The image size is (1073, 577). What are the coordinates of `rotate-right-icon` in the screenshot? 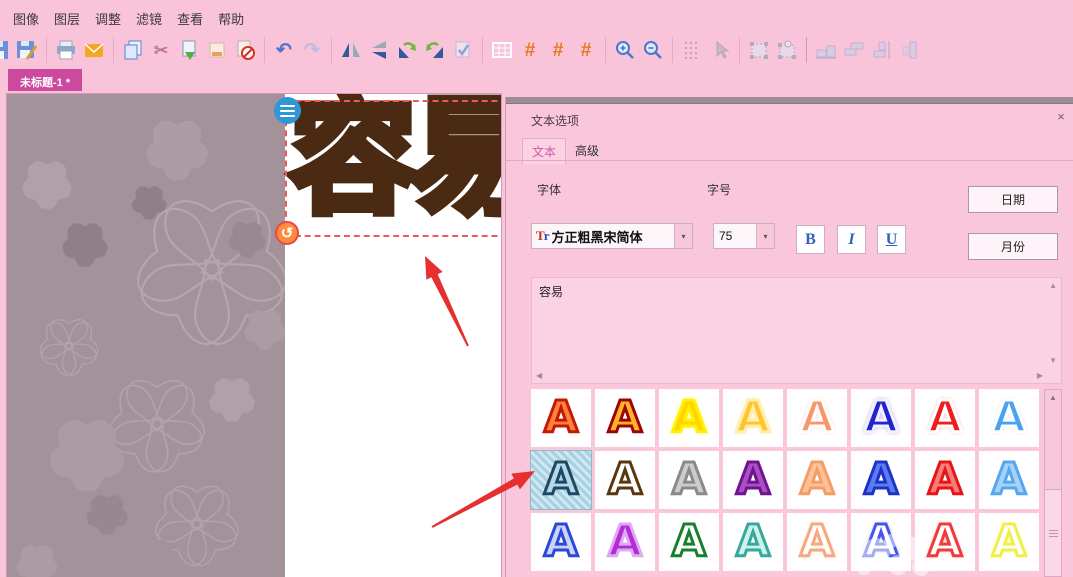 It's located at (435, 50).